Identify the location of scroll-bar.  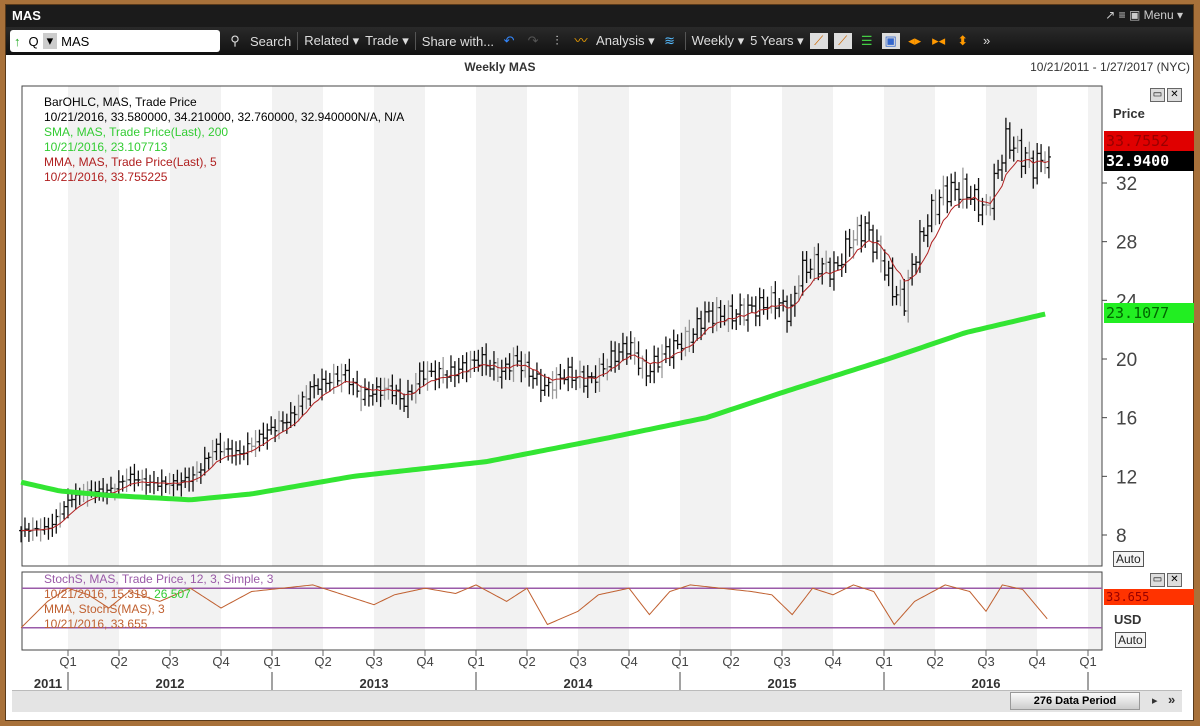
(597, 701).